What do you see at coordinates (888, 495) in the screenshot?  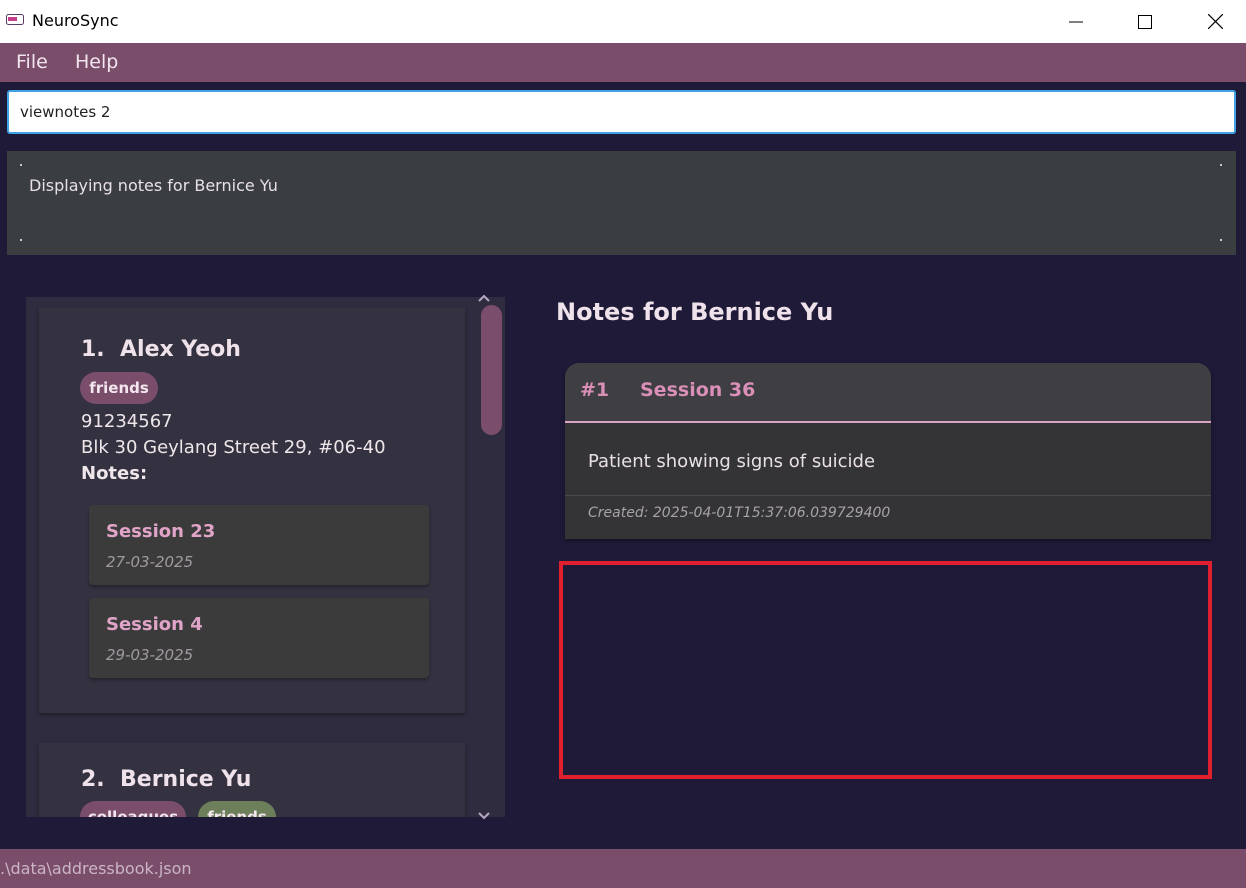 I see `divider` at bounding box center [888, 495].